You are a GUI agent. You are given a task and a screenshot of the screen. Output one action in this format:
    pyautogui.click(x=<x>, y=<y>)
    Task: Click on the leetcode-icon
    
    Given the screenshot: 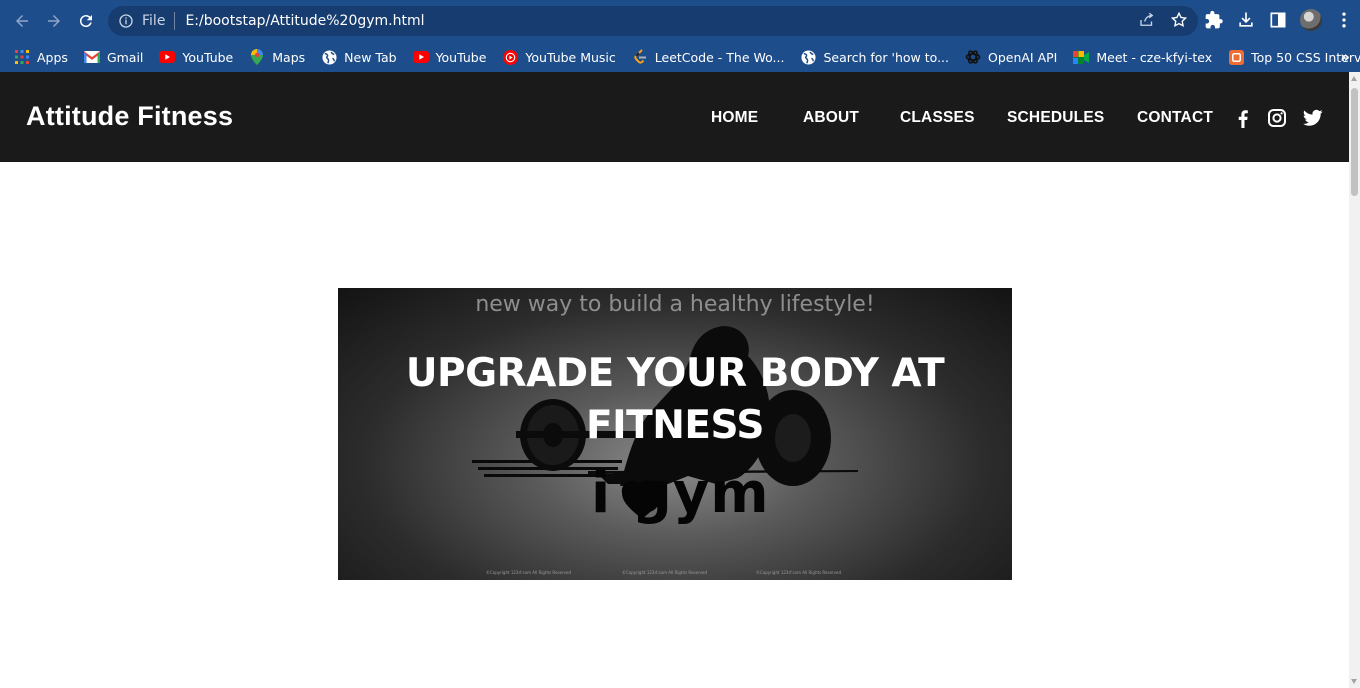 What is the action you would take?
    pyautogui.click(x=640, y=57)
    